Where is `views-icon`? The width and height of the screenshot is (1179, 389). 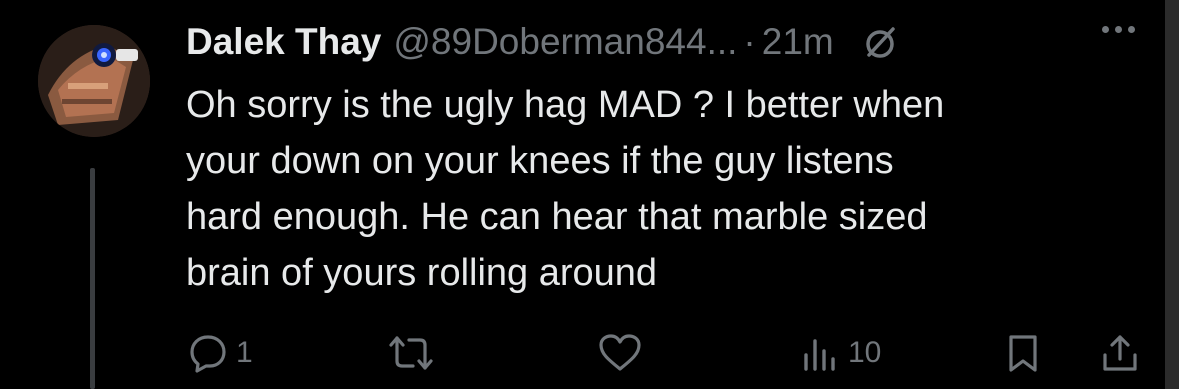
views-icon is located at coordinates (819, 355).